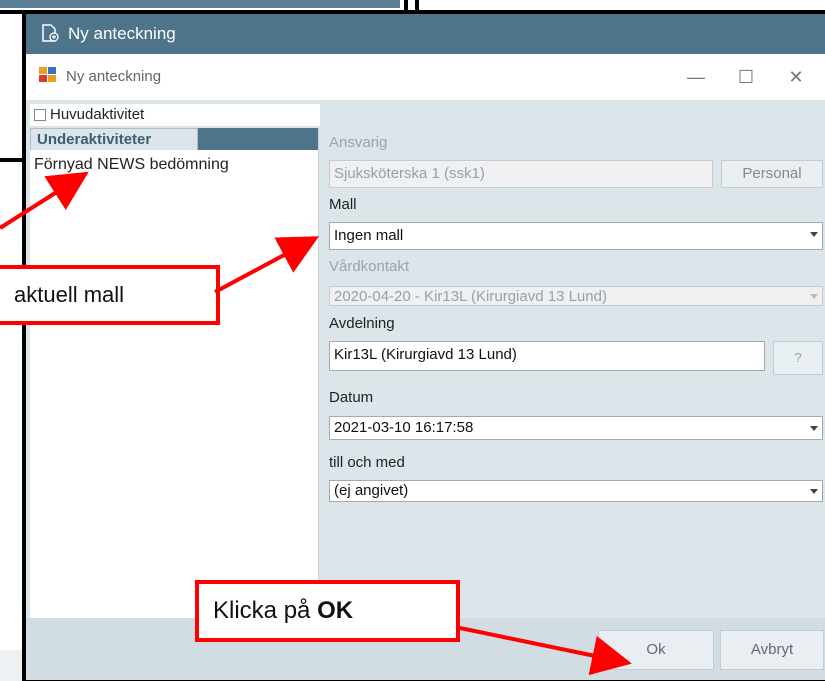 Image resolution: width=825 pixels, height=681 pixels. Describe the element at coordinates (545, 651) in the screenshot. I see `arrow-to-ok` at that location.